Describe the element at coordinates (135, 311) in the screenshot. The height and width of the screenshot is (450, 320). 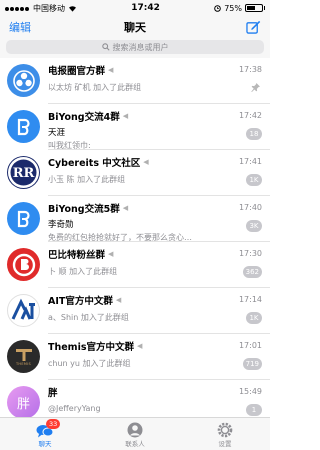
I see `chat-row: AIT官方中文群 ◀ a、Shin 加入了此群组 17:14 1K` at that location.